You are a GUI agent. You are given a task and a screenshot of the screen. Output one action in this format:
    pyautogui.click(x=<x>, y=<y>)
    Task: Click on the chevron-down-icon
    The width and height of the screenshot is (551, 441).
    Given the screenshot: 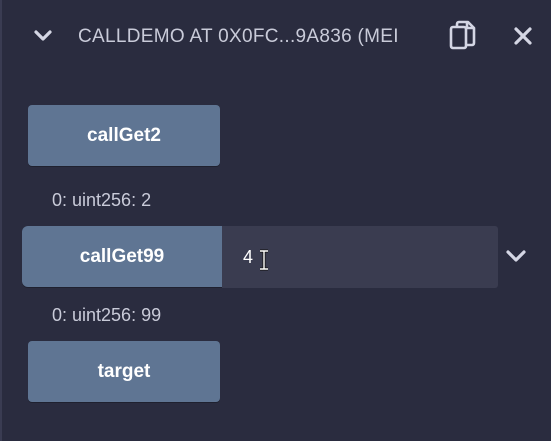 What is the action you would take?
    pyautogui.click(x=43, y=36)
    